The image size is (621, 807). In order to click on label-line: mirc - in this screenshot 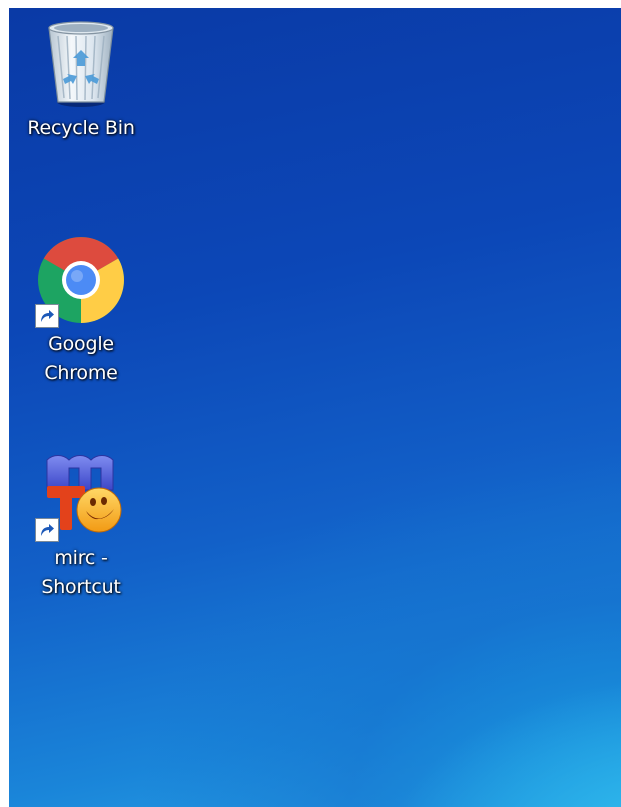, I will do `click(81, 558)`.